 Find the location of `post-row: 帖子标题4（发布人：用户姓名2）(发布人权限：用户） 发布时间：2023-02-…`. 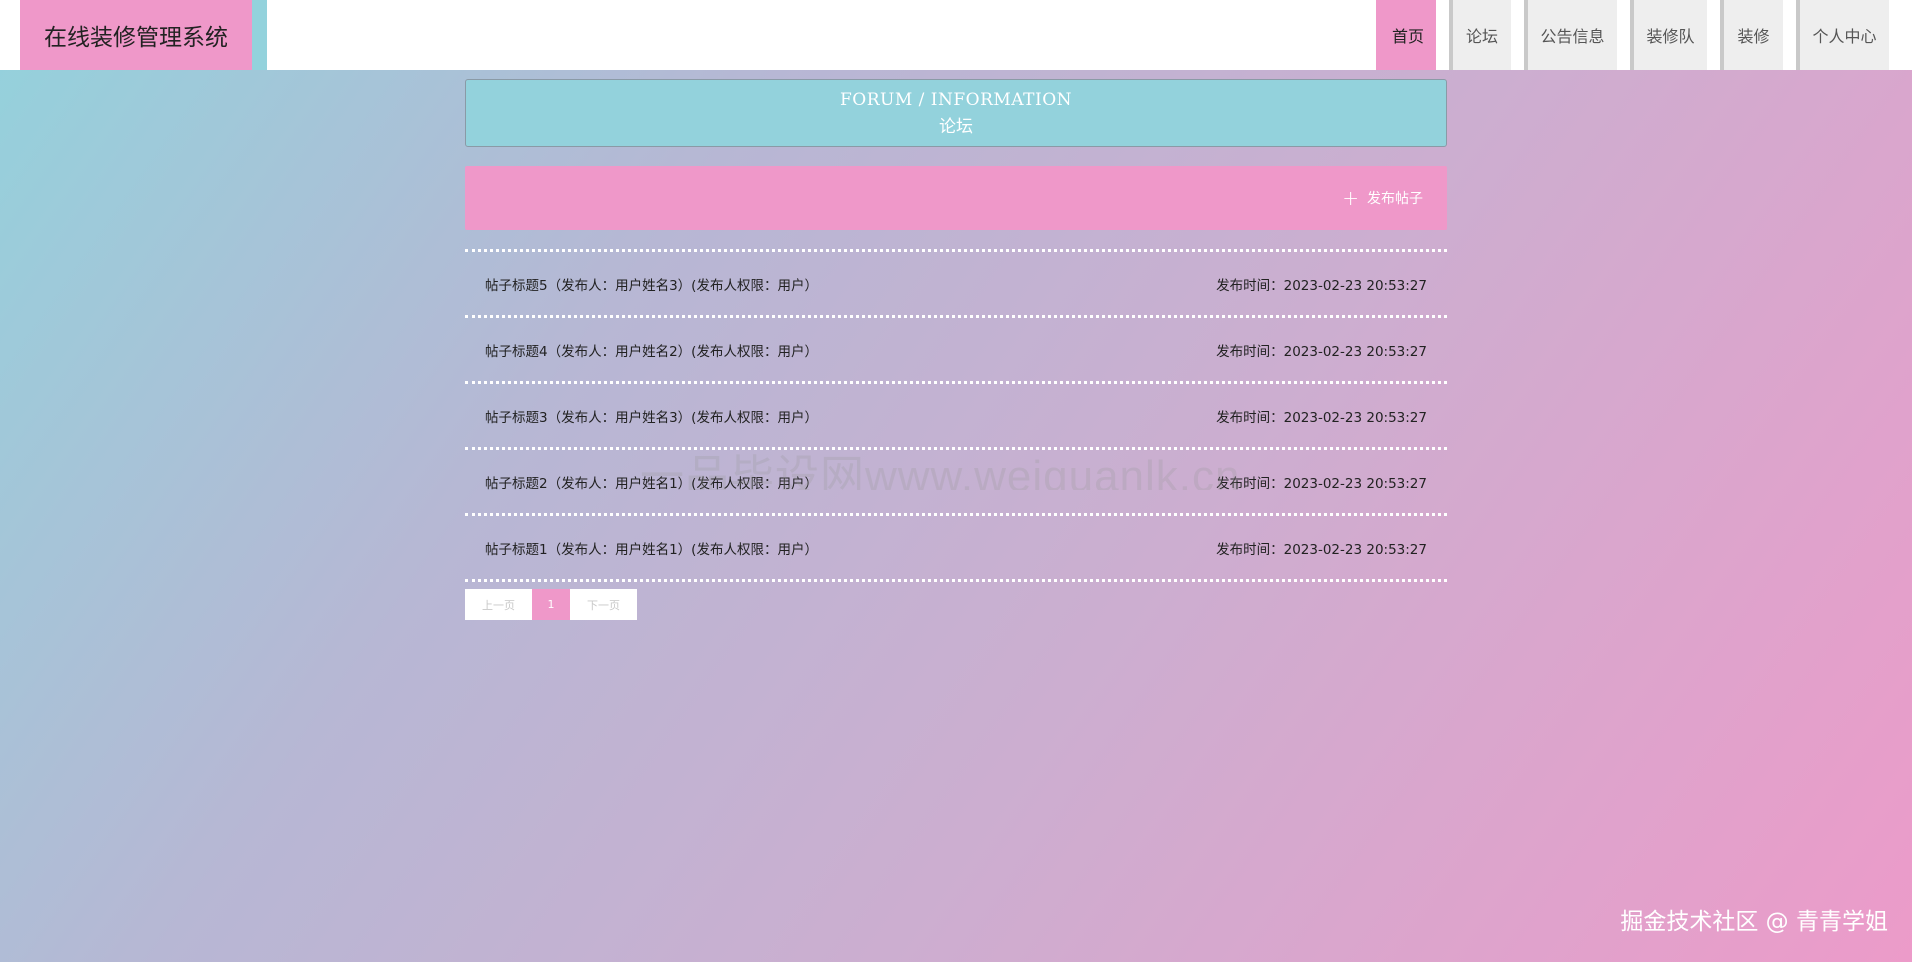

post-row: 帖子标题4（发布人：用户姓名2）(发布人权限：用户） 发布时间：2023-02-… is located at coordinates (956, 348).